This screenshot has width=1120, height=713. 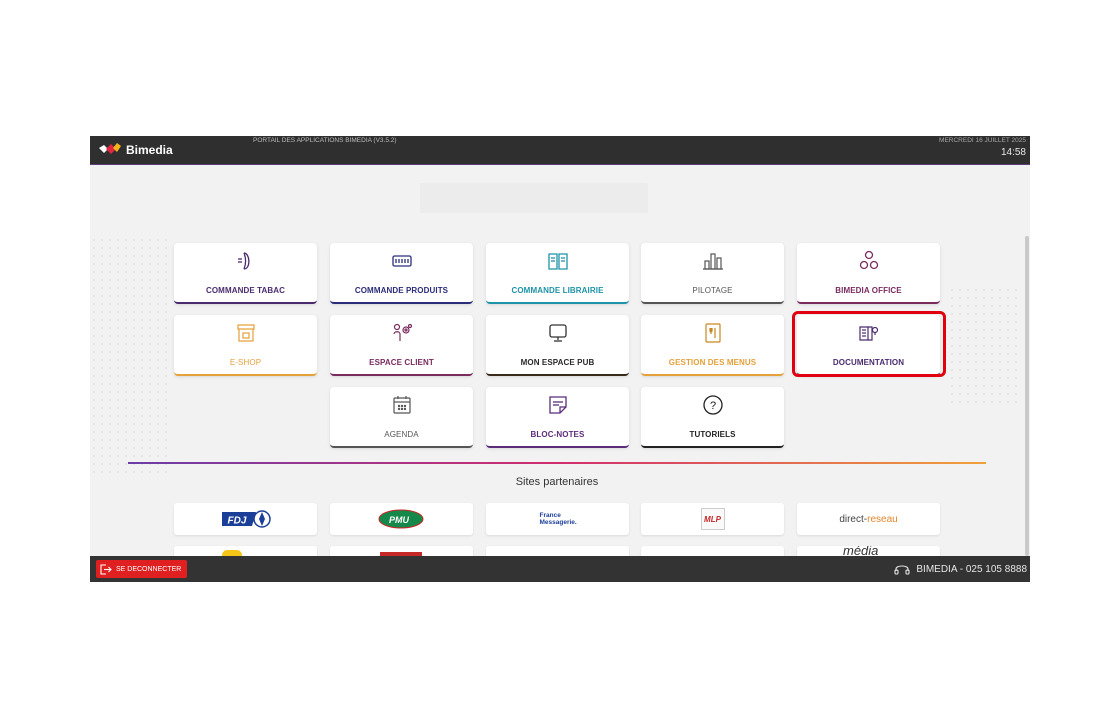 I want to click on open-book-icon, so click(x=558, y=261).